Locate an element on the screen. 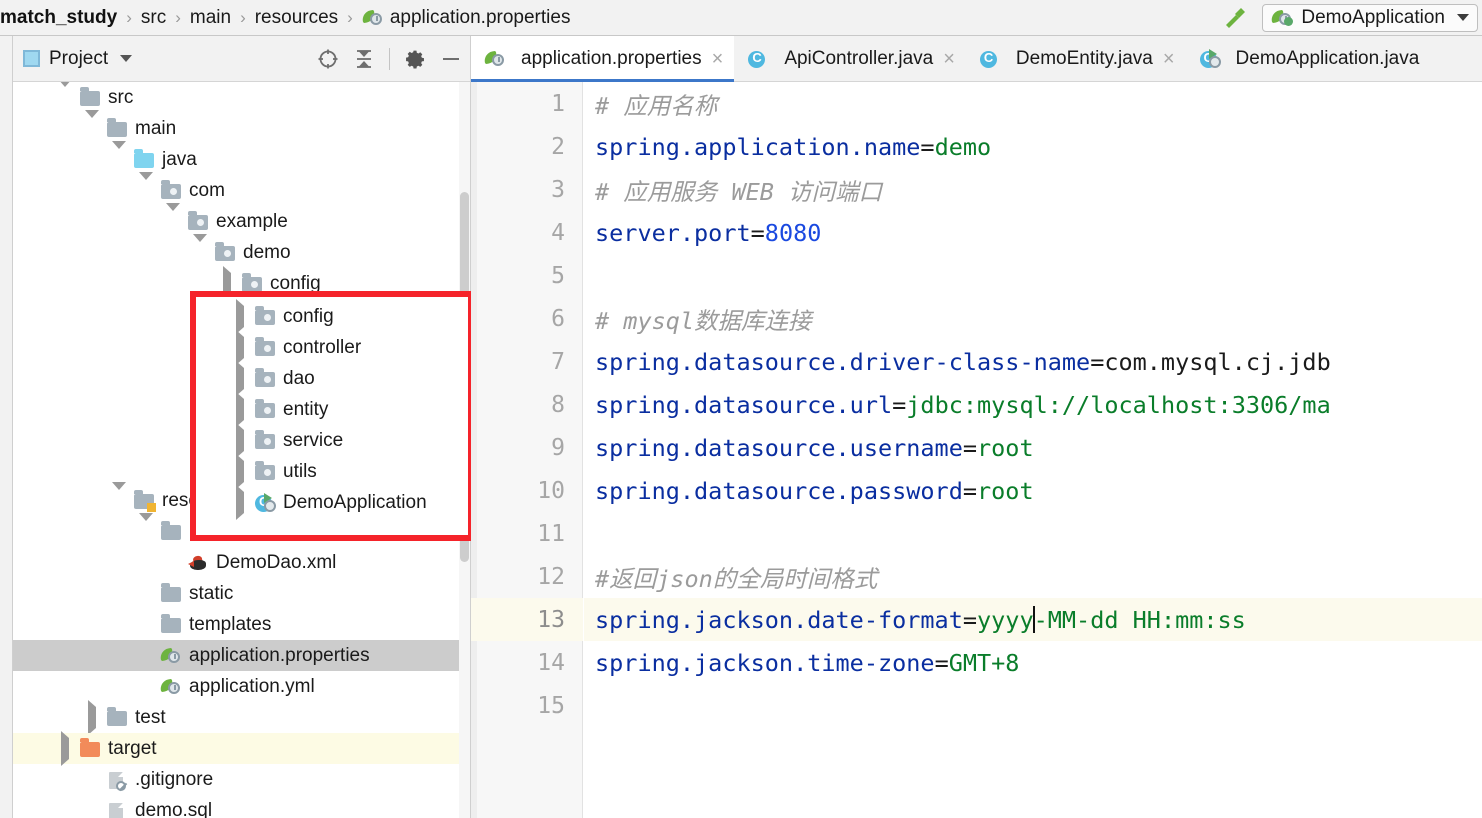 Image resolution: width=1482 pixels, height=818 pixels. tree-node-static: static is located at coordinates (236, 593).